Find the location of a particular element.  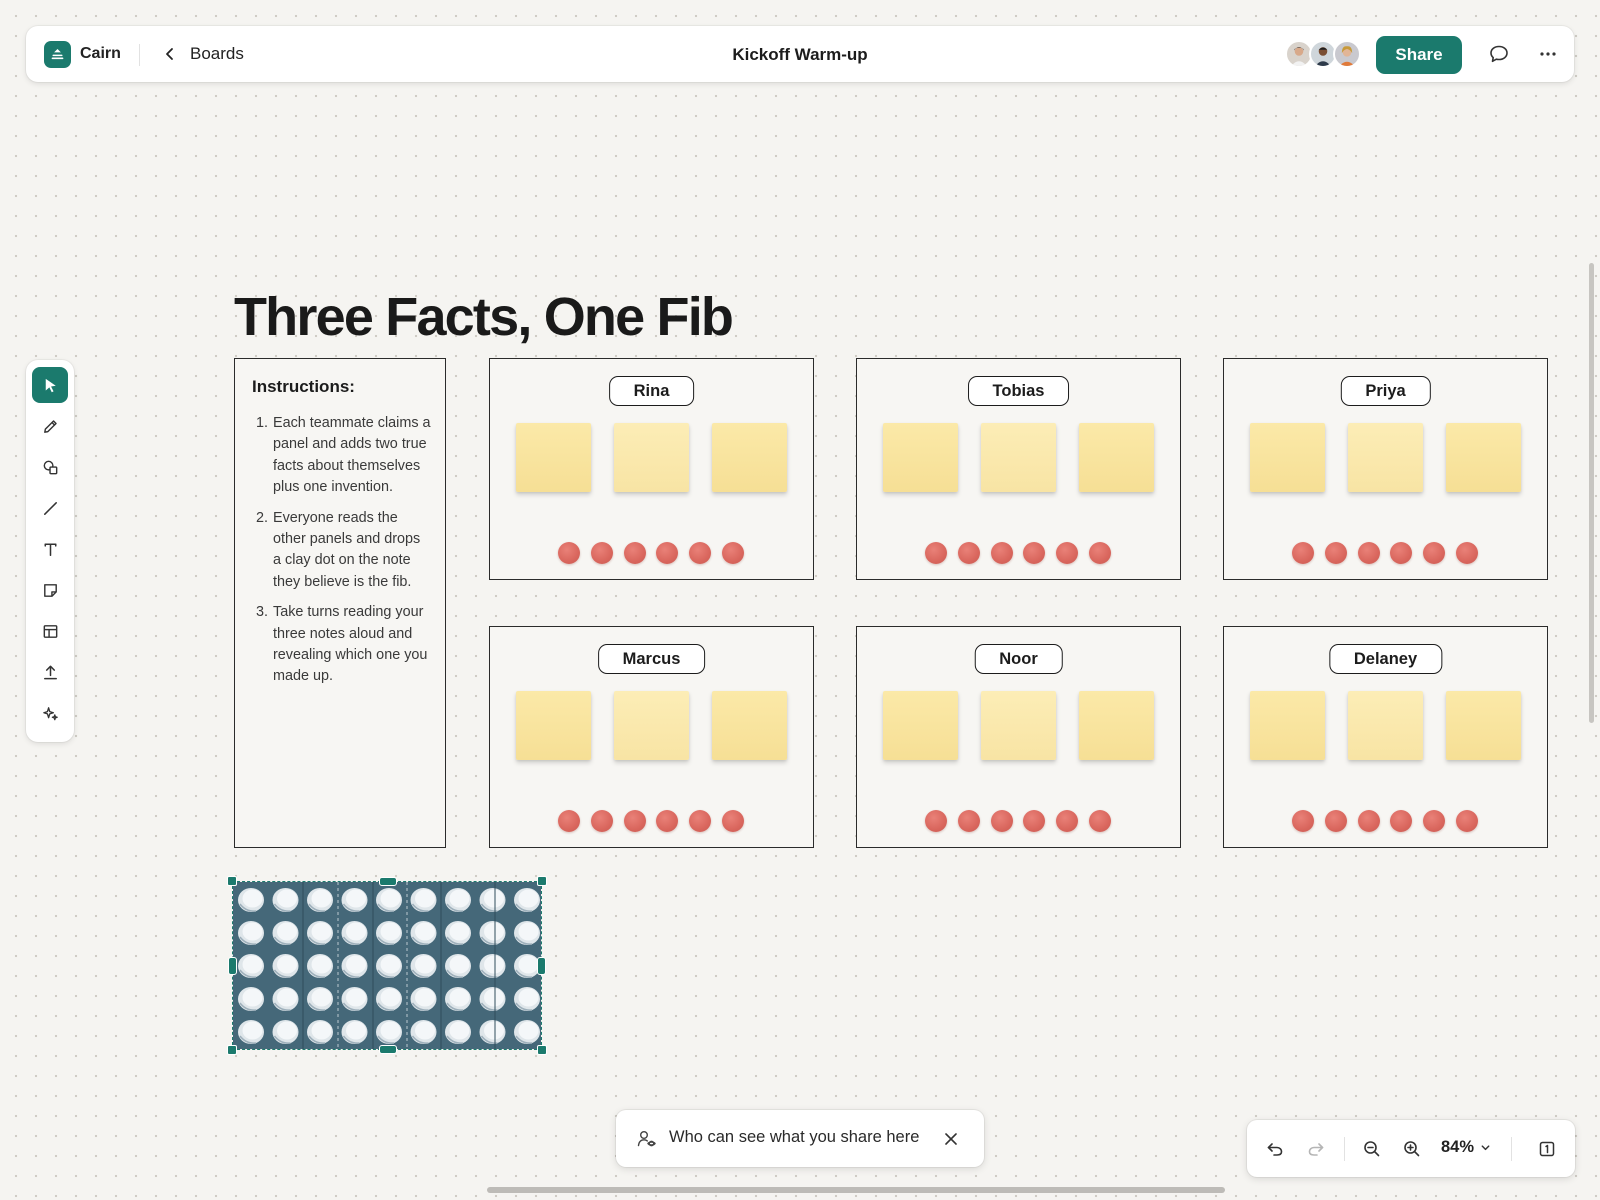

avatar is located at coordinates (1347, 54).